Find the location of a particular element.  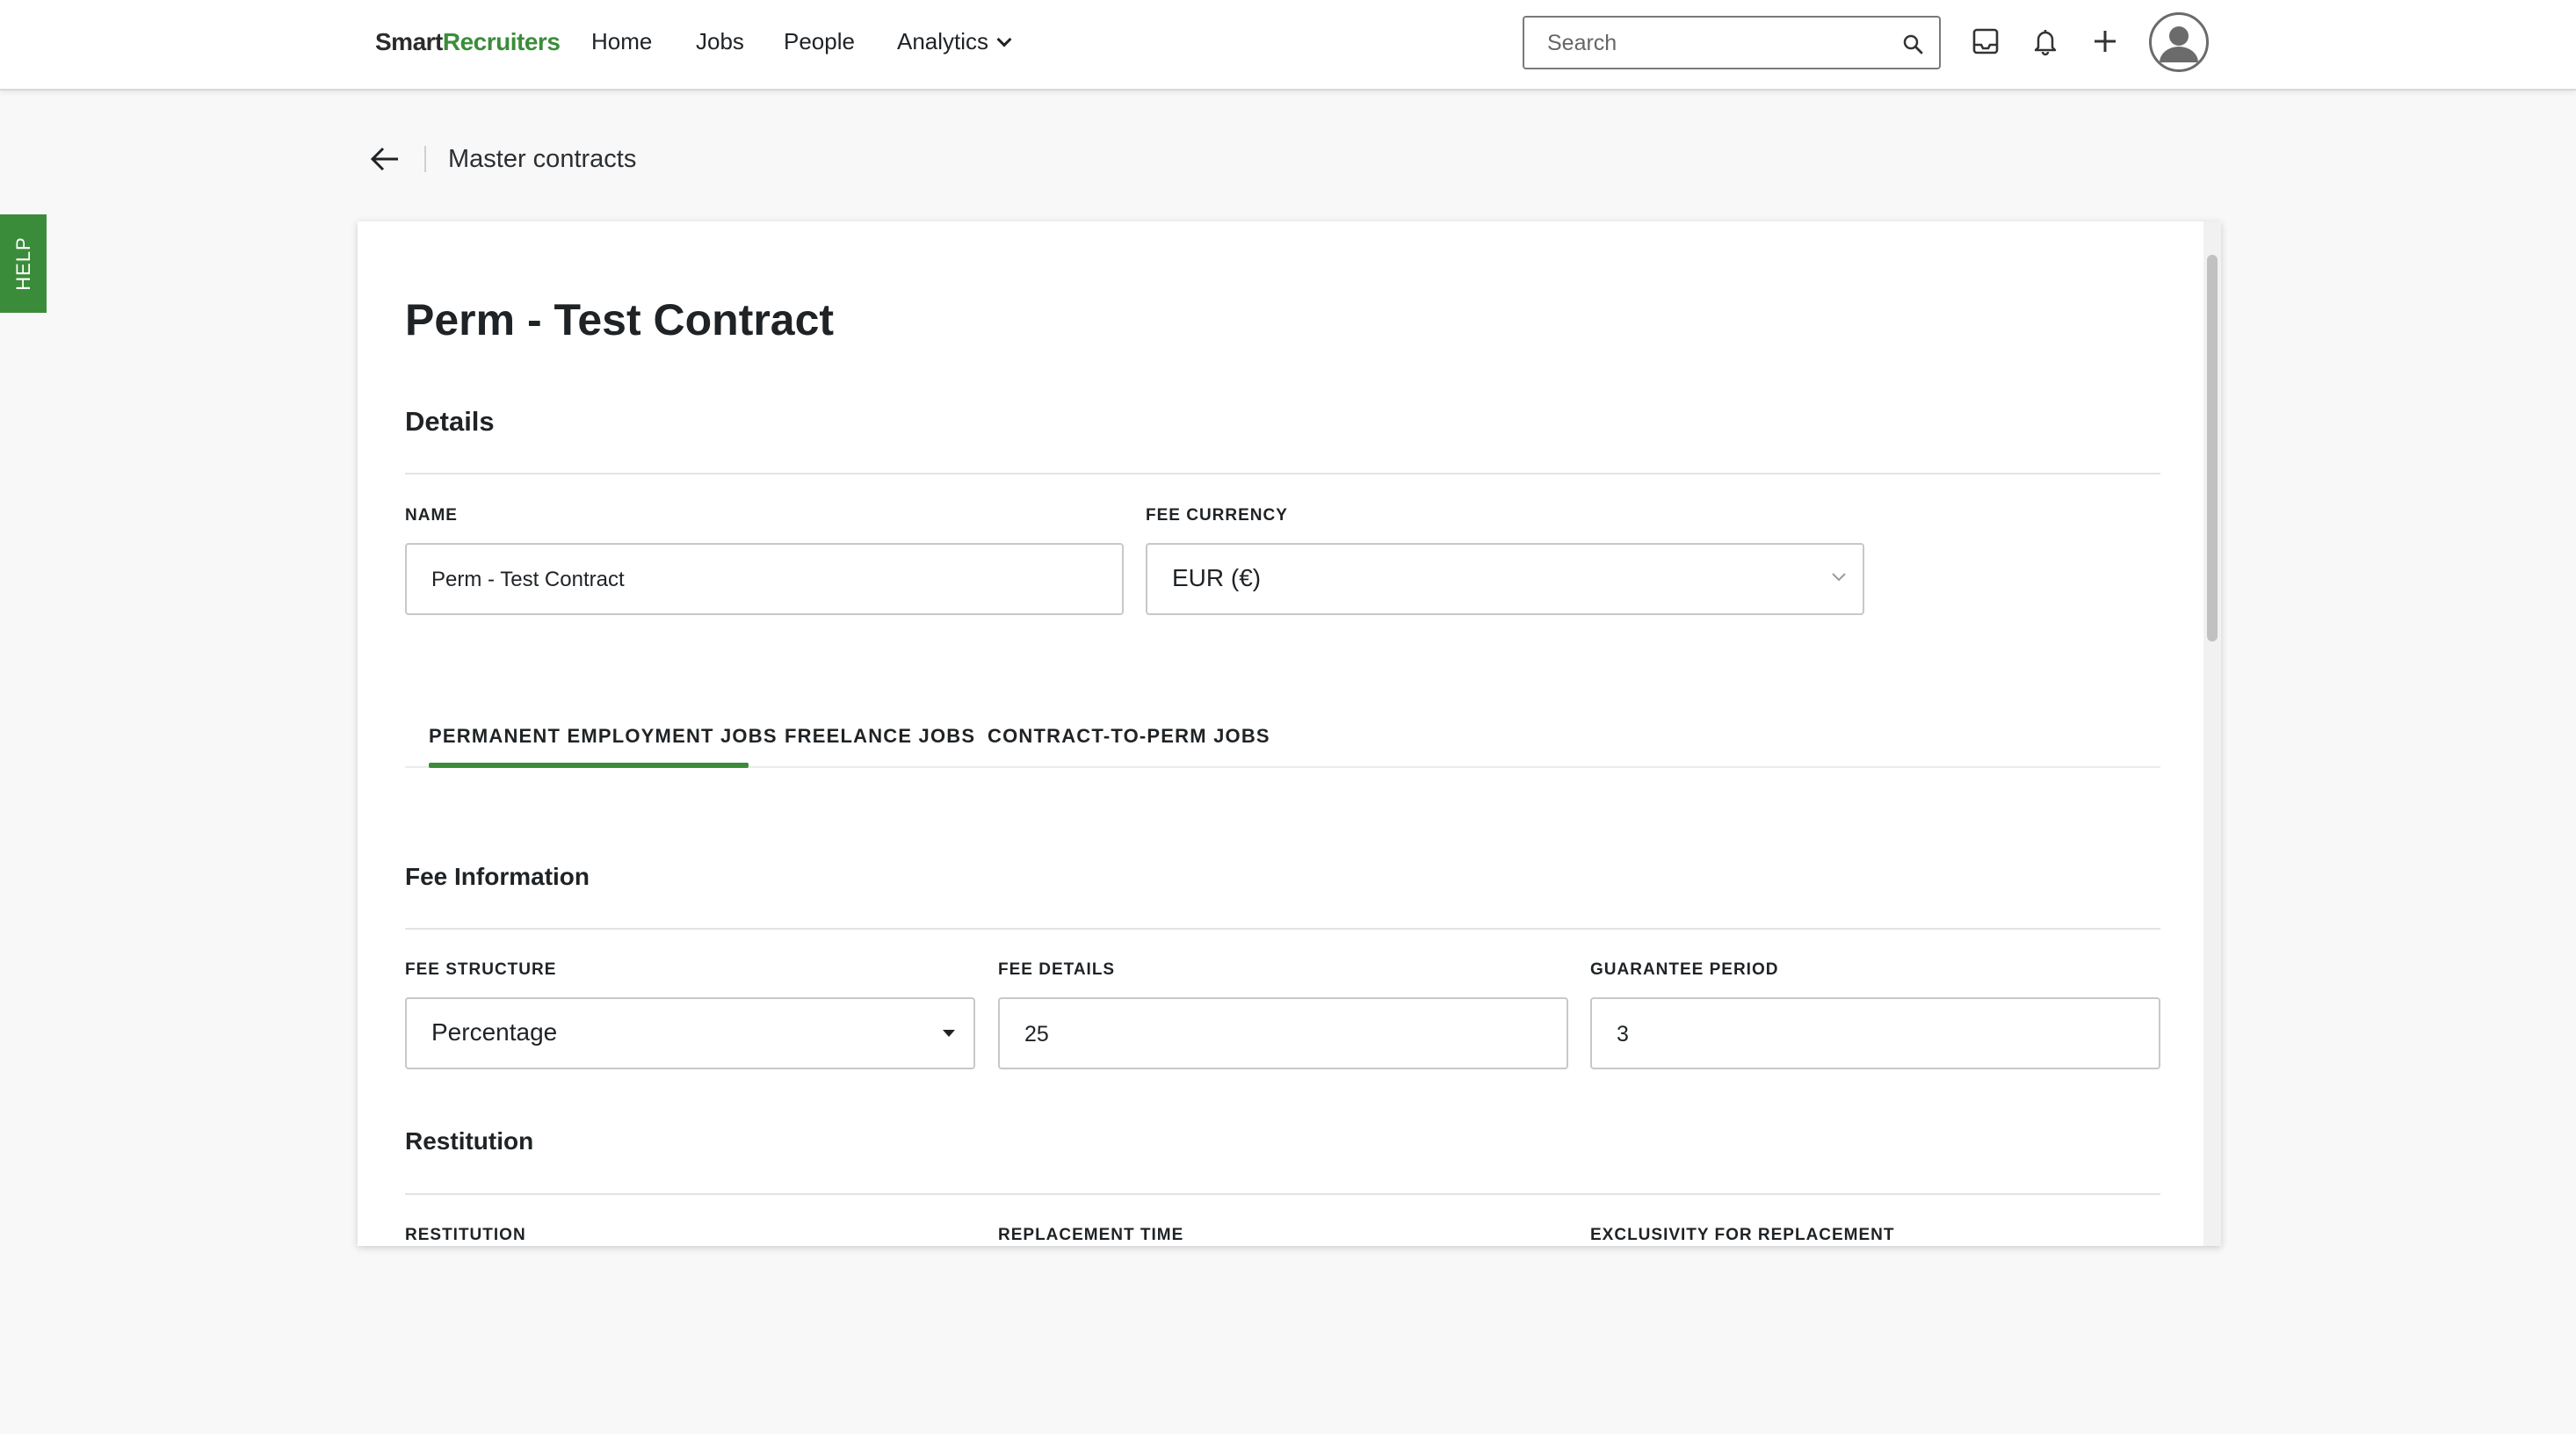

user-silhouette-icon is located at coordinates (2179, 44).